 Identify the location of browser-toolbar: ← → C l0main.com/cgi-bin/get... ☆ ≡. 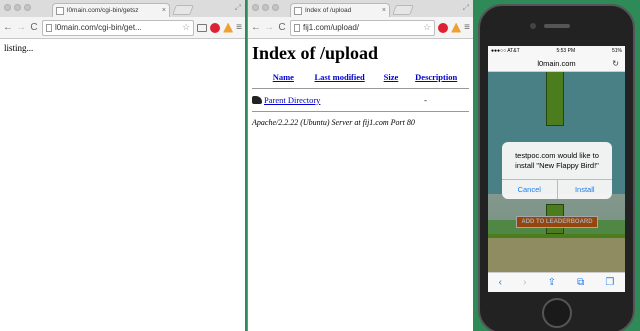
(122, 28).